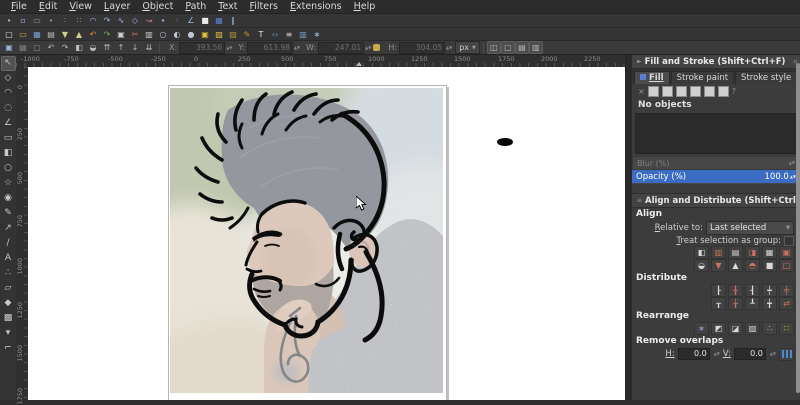 This screenshot has height=405, width=800. I want to click on zoom-page-icon: ●, so click(191, 34).